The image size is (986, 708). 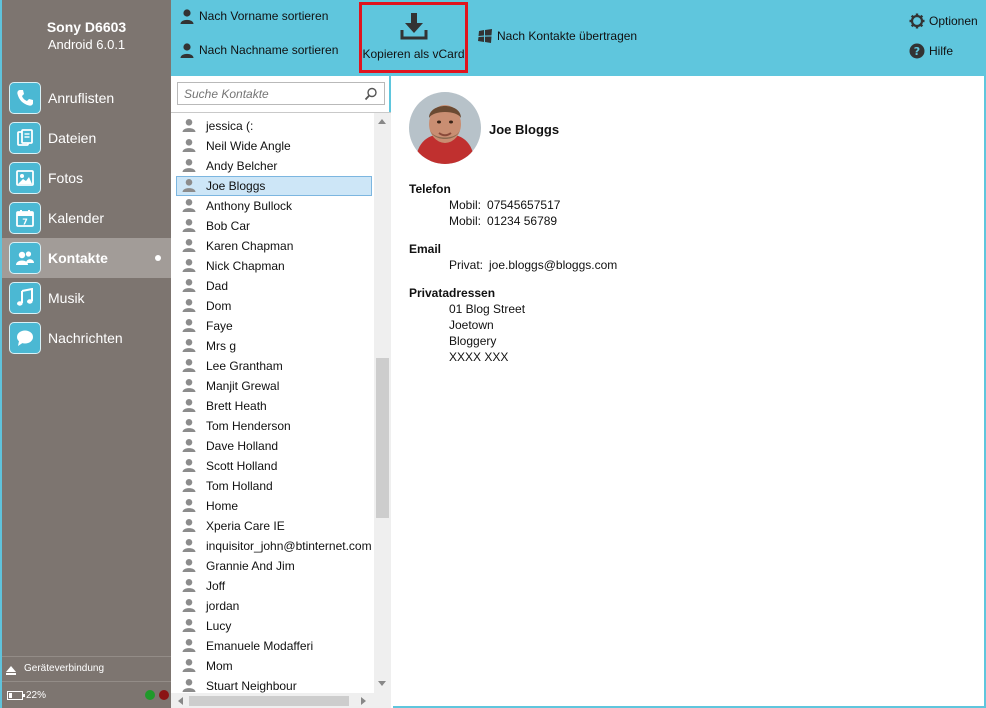 I want to click on status-led-green-icon, so click(x=150, y=695).